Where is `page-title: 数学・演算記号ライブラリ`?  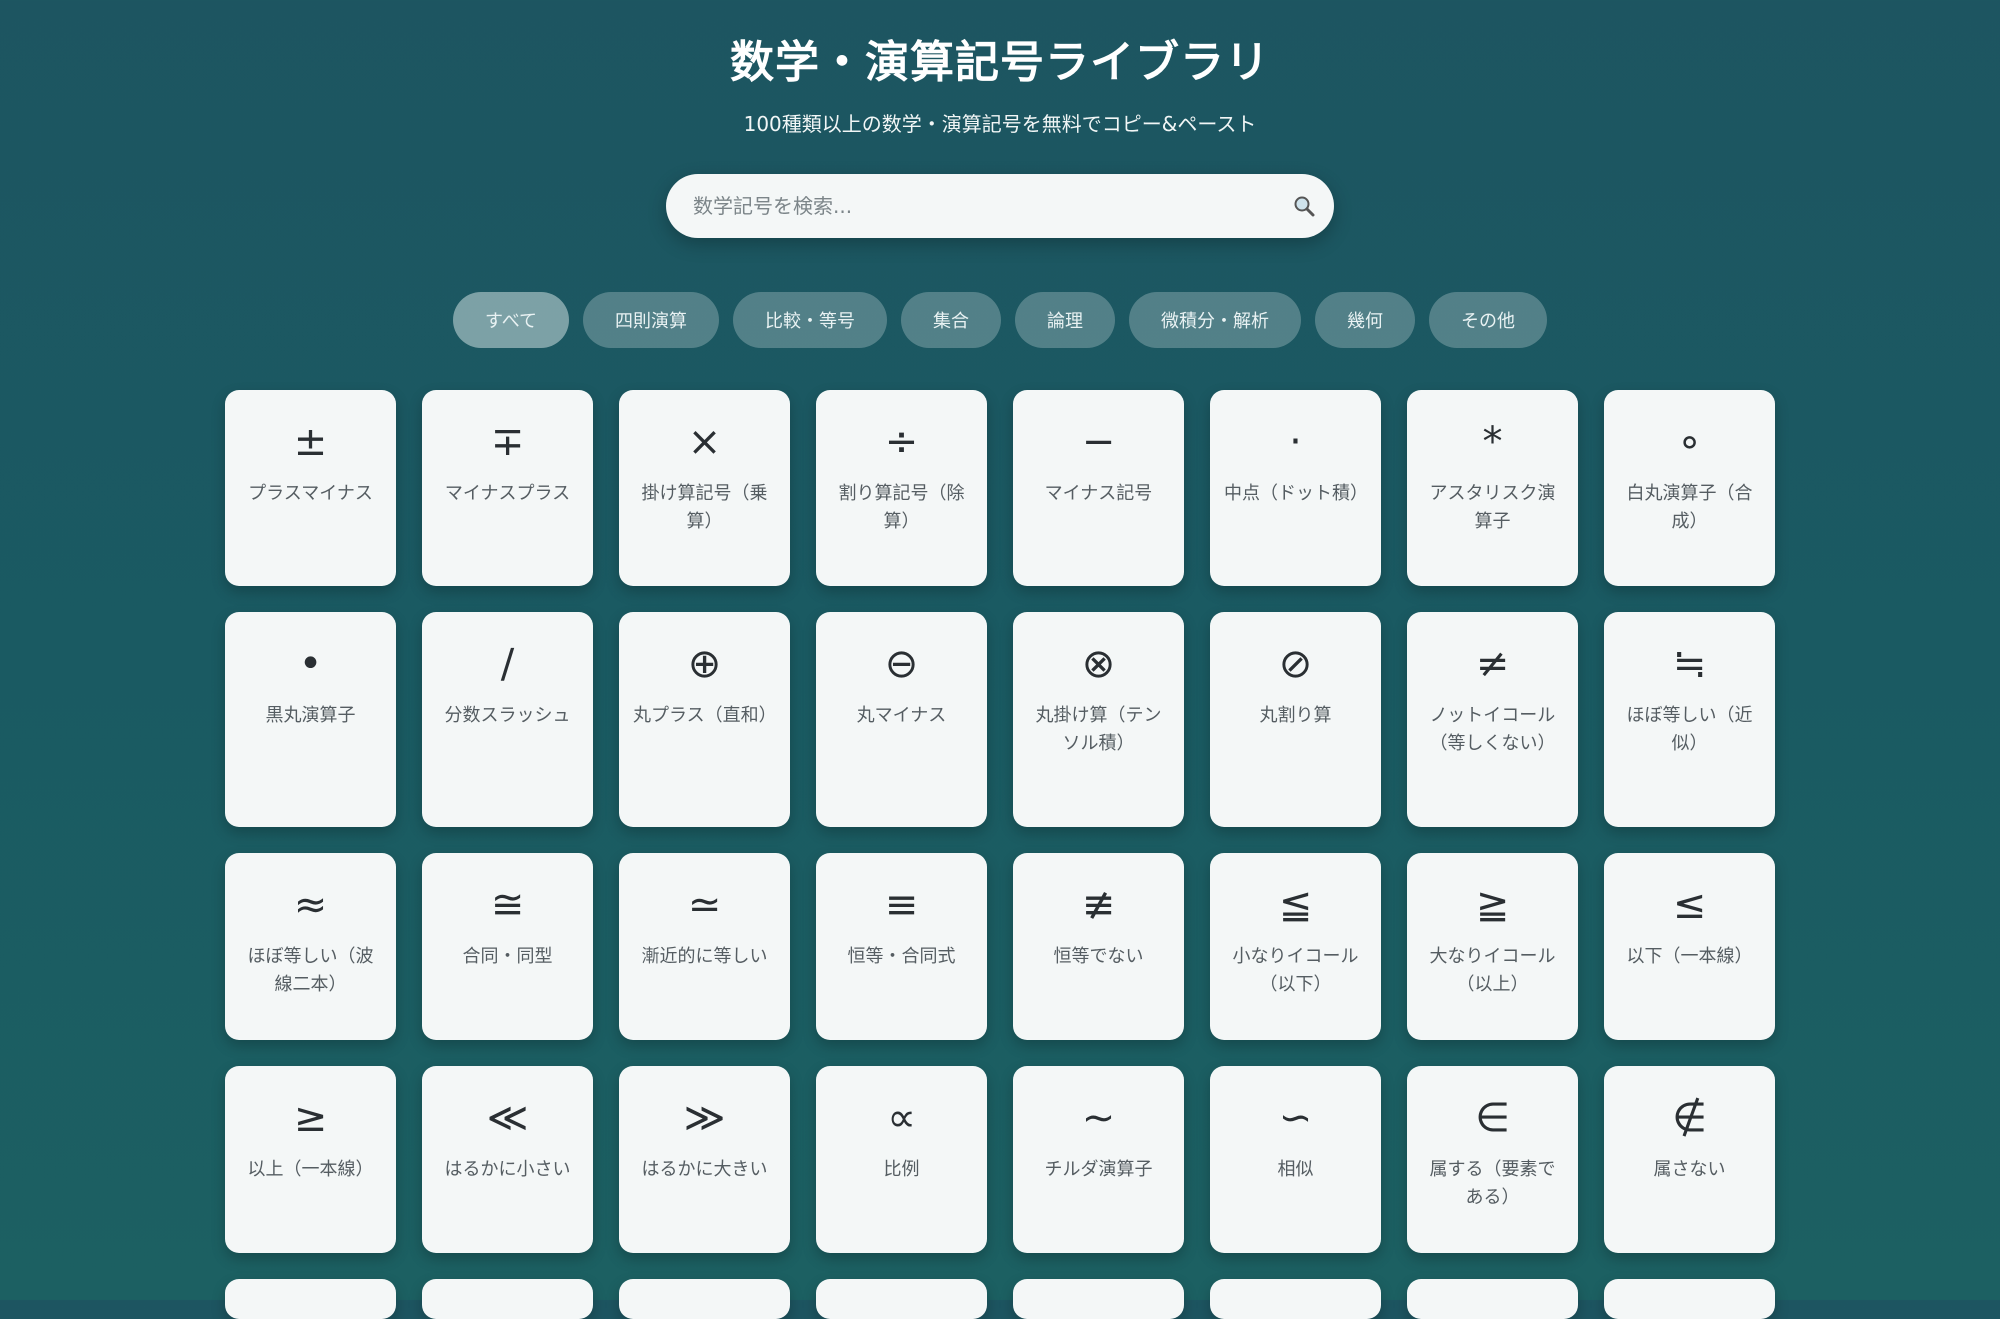
page-title: 数学・演算記号ライブラリ is located at coordinates (1000, 62).